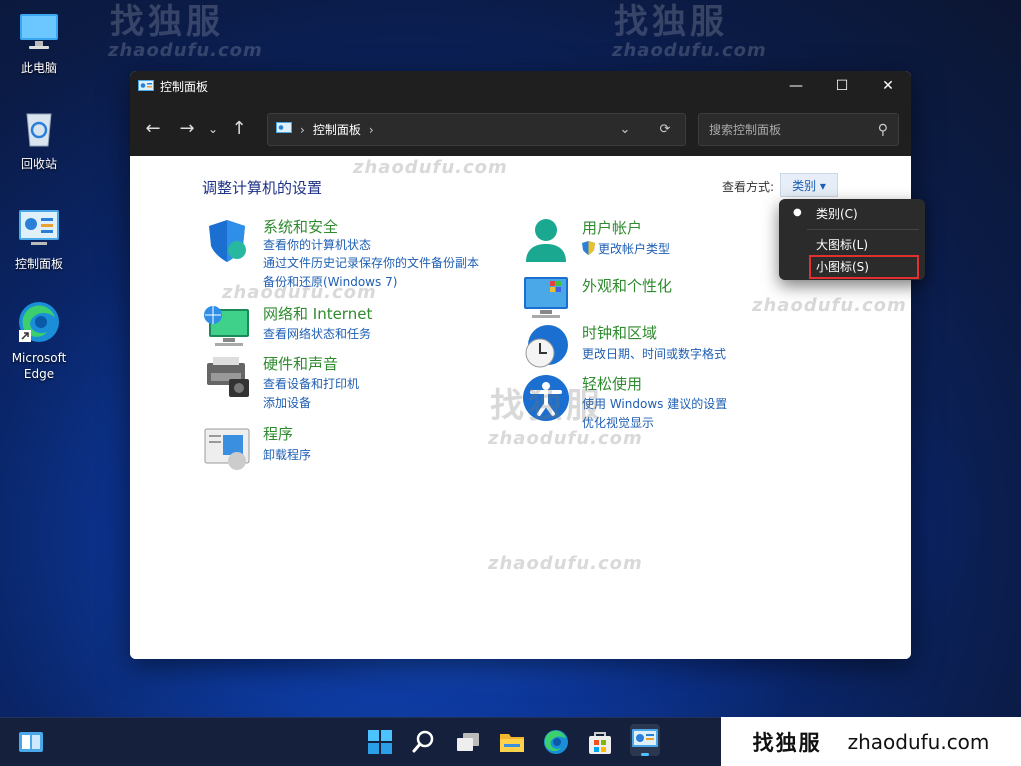 The height and width of the screenshot is (766, 1021). What do you see at coordinates (476, 129) in the screenshot?
I see `address-bar: › 控制面板 › ⌄ ⟳` at bounding box center [476, 129].